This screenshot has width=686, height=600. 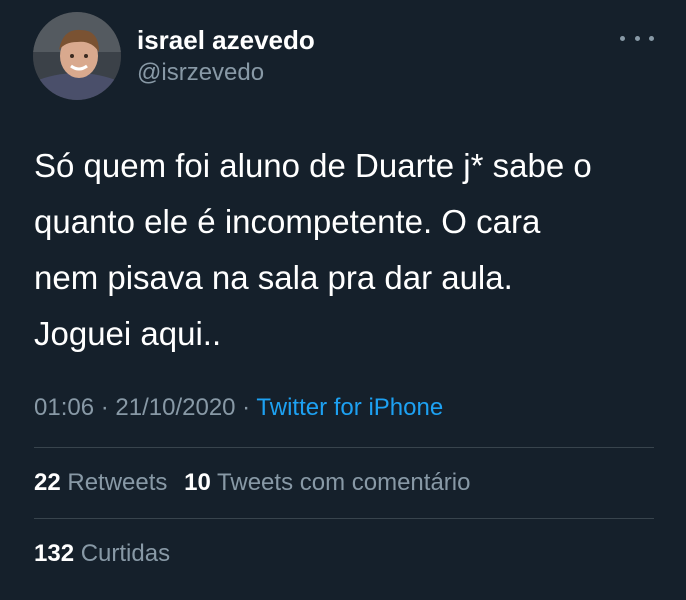 I want to click on tweet-text-line: Joguei aqui.., so click(x=128, y=333).